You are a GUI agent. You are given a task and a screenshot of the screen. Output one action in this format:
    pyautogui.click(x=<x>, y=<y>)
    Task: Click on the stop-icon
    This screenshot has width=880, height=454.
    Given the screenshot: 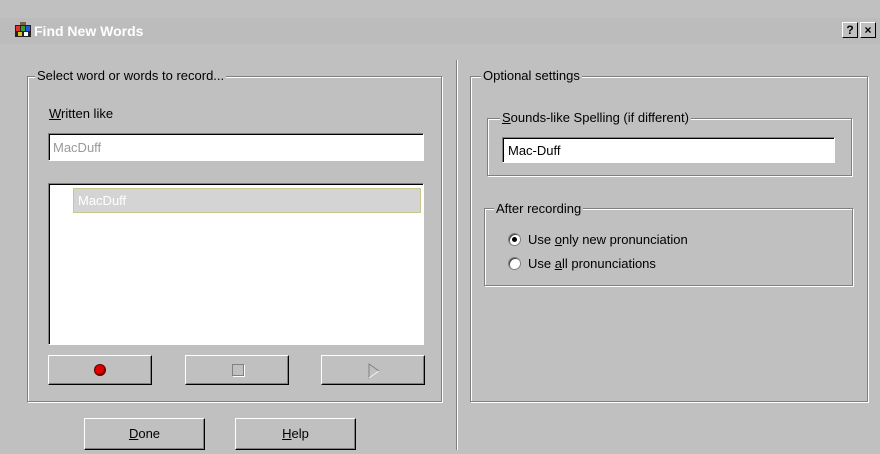 What is the action you would take?
    pyautogui.click(x=238, y=370)
    